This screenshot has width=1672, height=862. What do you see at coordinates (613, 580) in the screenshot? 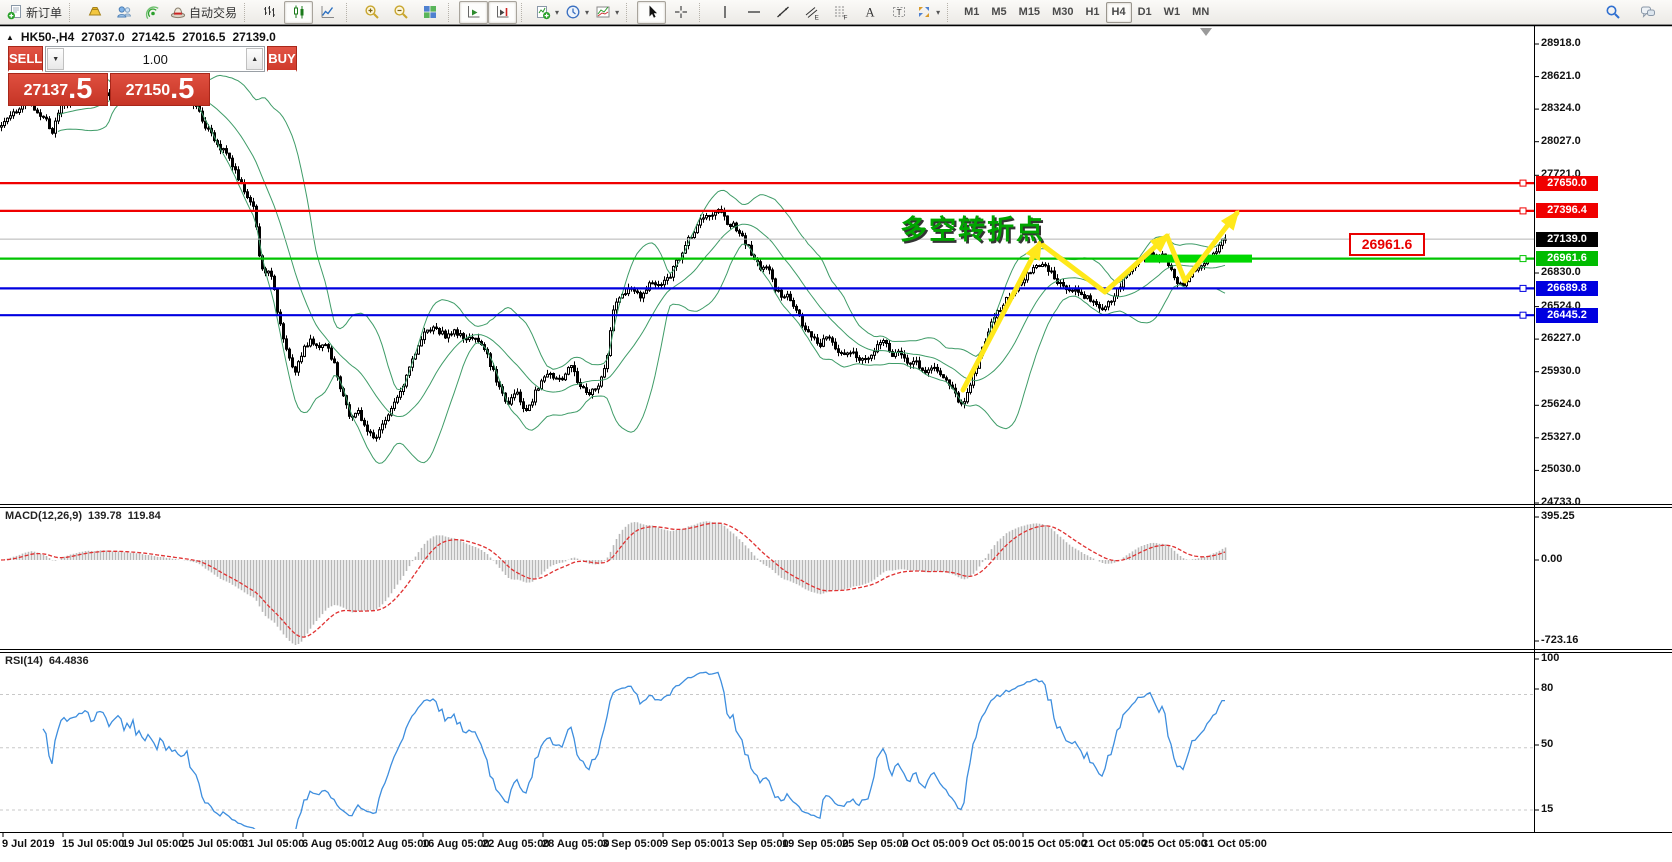
I see `macd-signal-line` at bounding box center [613, 580].